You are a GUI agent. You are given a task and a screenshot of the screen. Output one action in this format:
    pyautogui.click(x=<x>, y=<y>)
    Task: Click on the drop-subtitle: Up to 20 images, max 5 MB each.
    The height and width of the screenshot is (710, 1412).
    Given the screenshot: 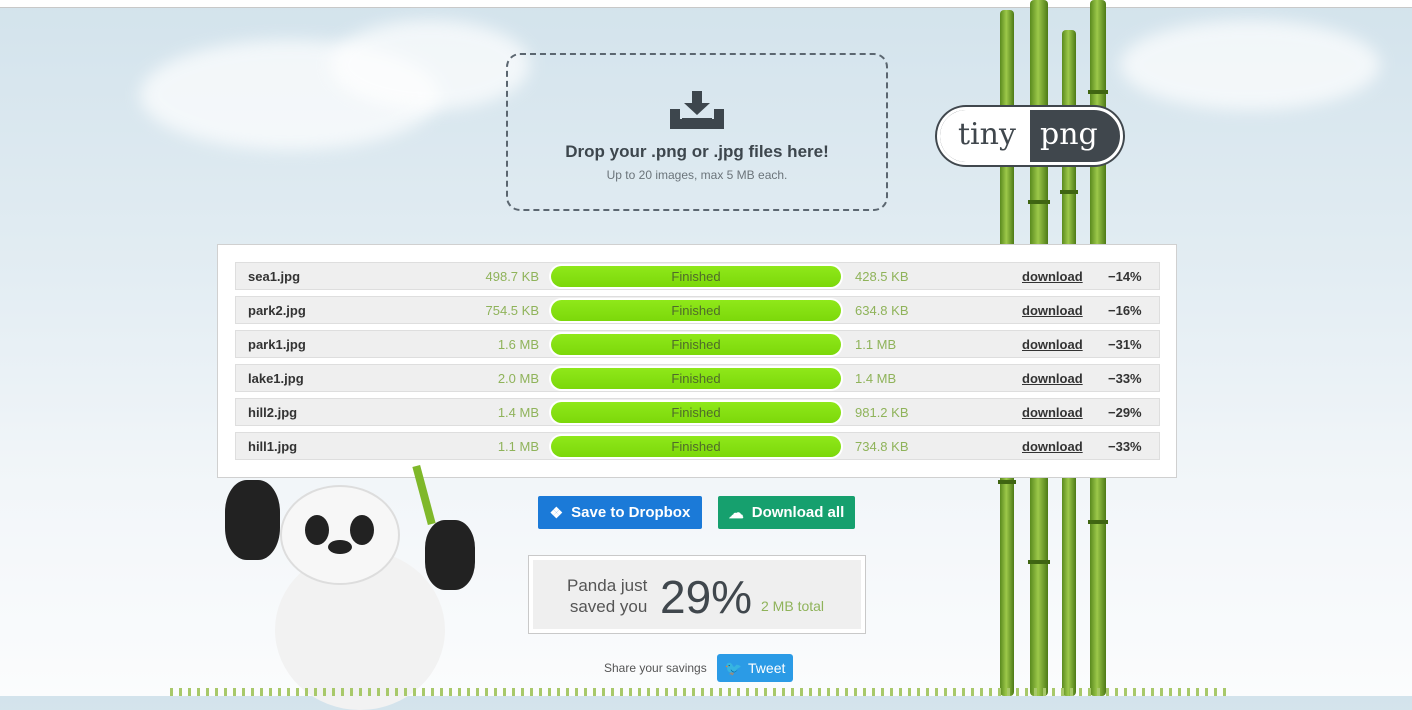 What is the action you would take?
    pyautogui.click(x=697, y=175)
    